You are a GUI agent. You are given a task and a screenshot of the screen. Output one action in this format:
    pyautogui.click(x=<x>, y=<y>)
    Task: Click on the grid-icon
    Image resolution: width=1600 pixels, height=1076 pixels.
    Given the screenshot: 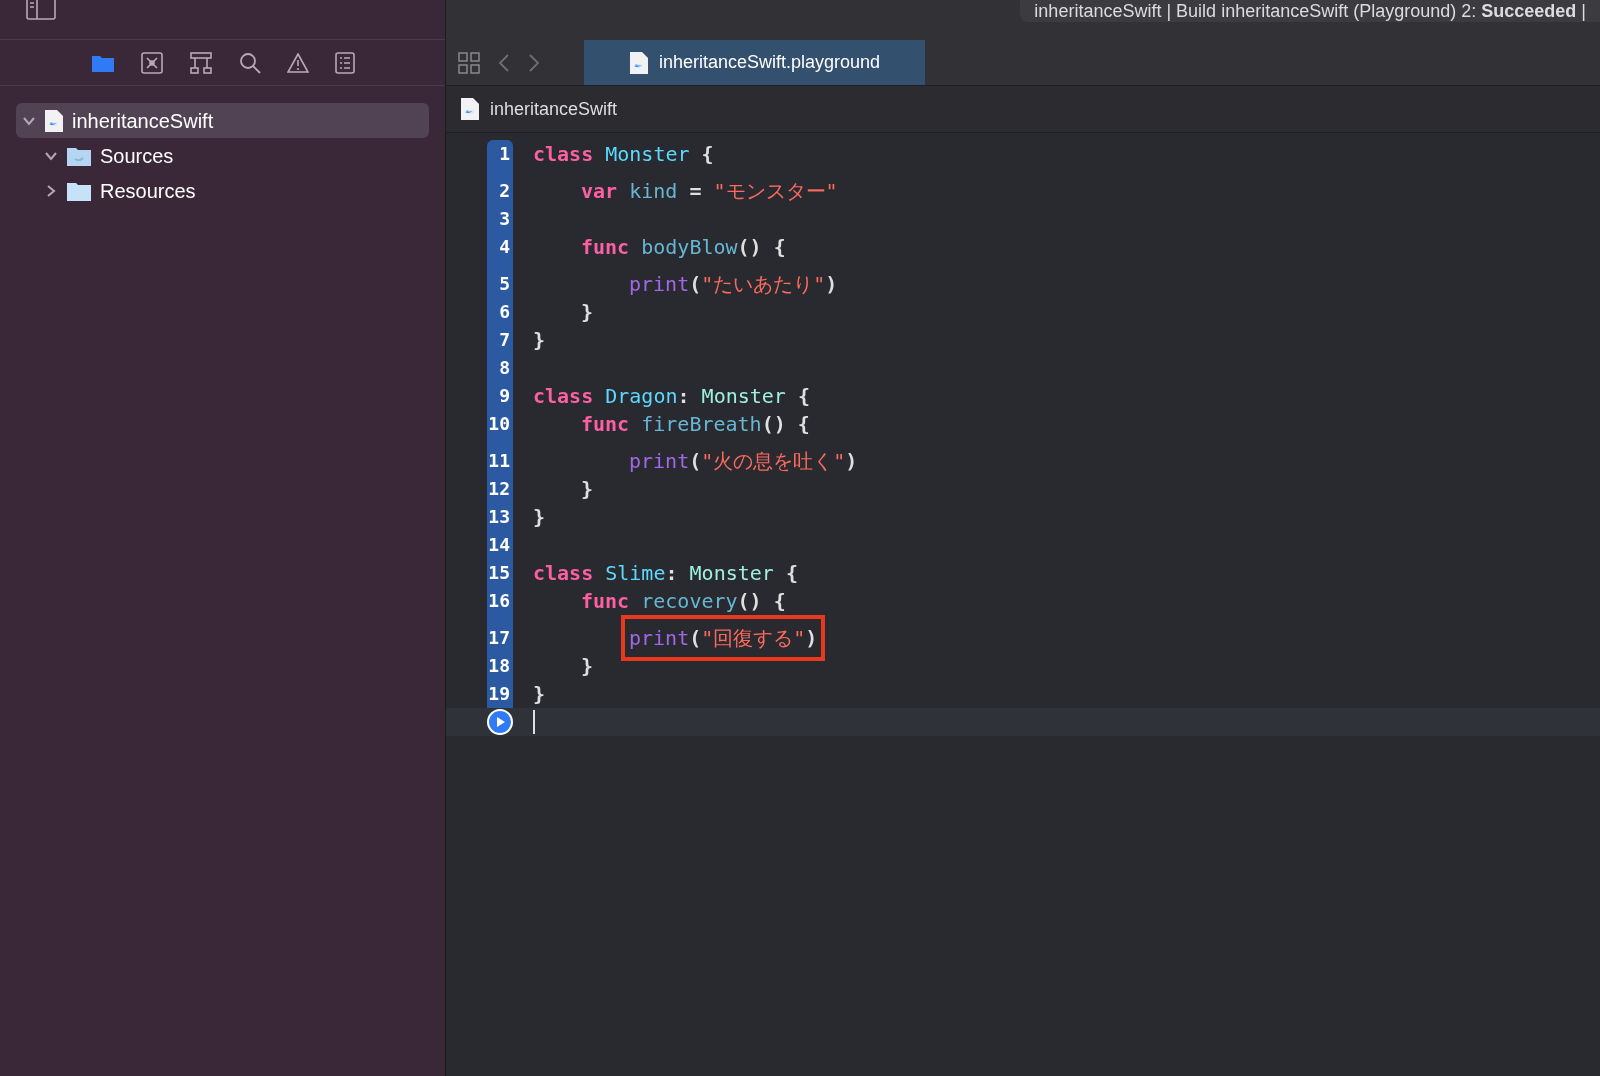 What is the action you would take?
    pyautogui.click(x=469, y=62)
    